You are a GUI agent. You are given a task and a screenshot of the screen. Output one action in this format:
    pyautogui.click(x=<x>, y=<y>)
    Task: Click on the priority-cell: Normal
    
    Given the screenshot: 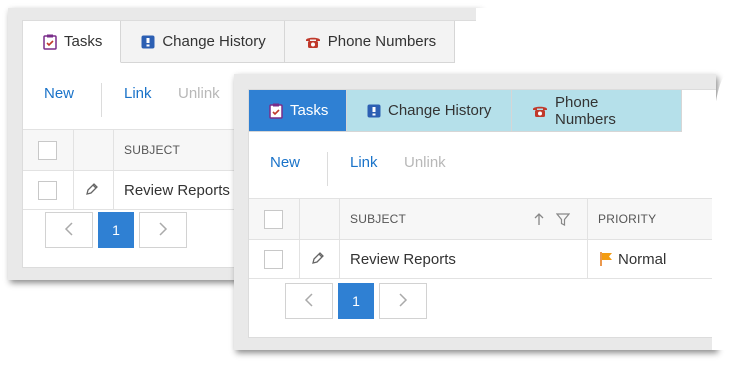 What is the action you would take?
    pyautogui.click(x=642, y=259)
    